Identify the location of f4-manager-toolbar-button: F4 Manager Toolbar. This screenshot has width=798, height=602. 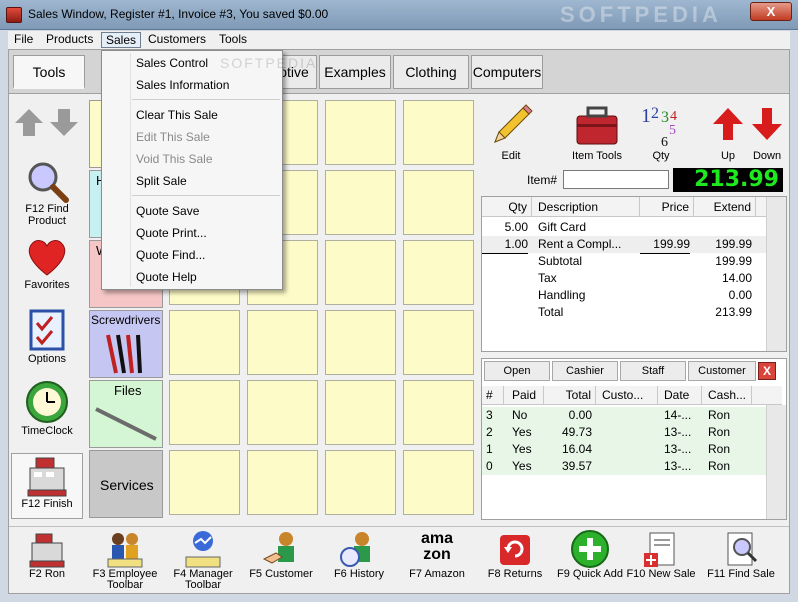
(203, 560).